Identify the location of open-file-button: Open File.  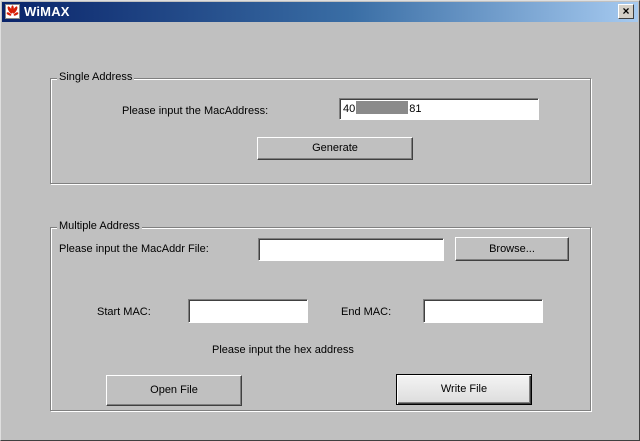
(174, 390).